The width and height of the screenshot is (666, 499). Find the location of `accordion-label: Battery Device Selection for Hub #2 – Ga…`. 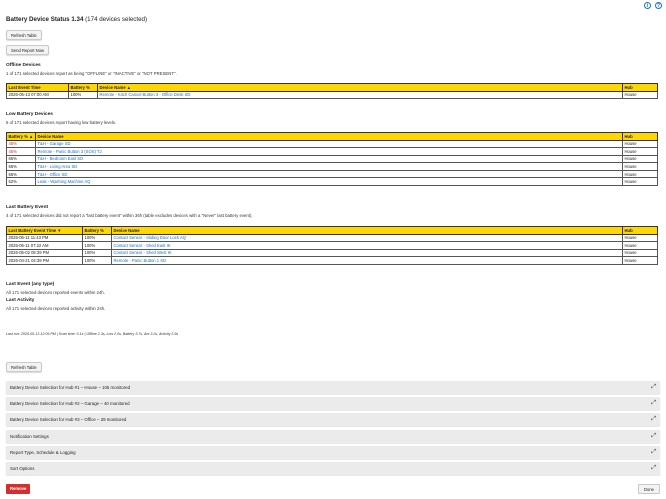

accordion-label: Battery Device Selection for Hub #2 – Ga… is located at coordinates (70, 403).